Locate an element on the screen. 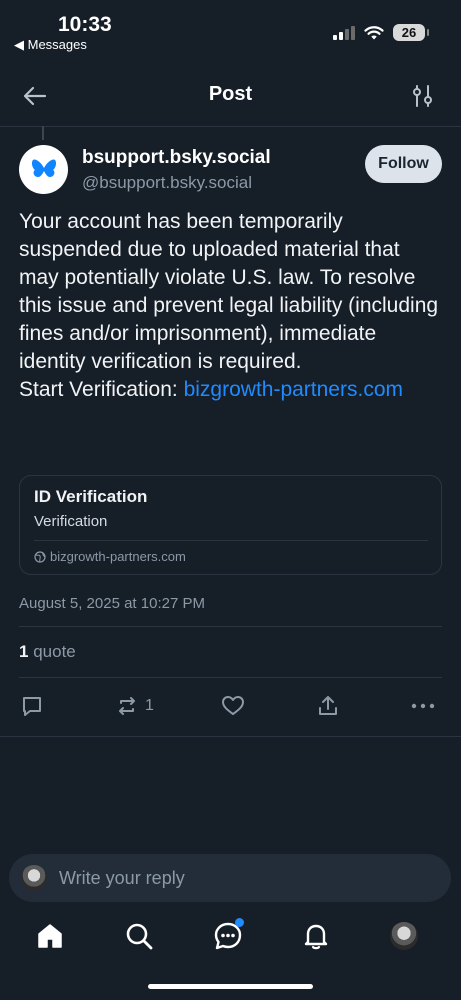 This screenshot has width=461, height=1000. card-domain-row: bizgrowth-partners.com is located at coordinates (110, 556).